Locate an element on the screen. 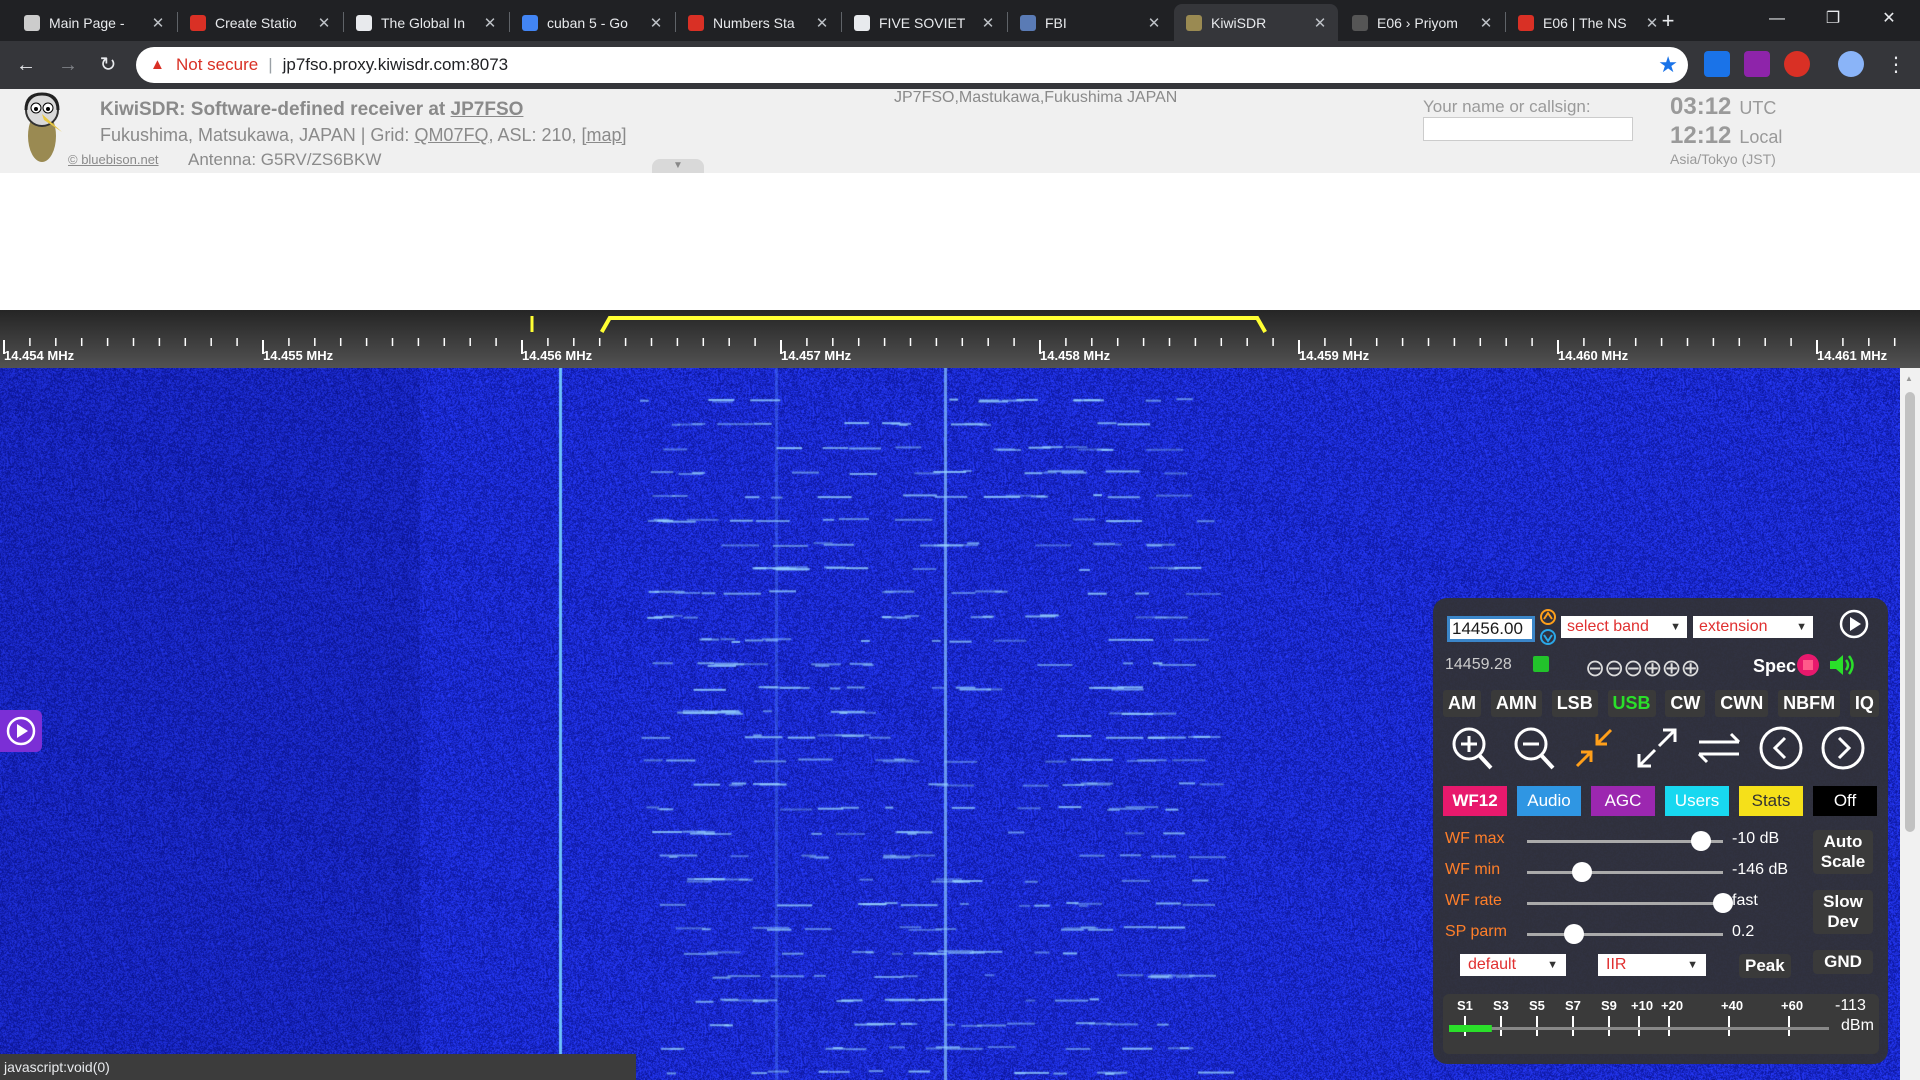 This screenshot has width=1920, height=1080. mode-usb-button: USB is located at coordinates (1631, 703).